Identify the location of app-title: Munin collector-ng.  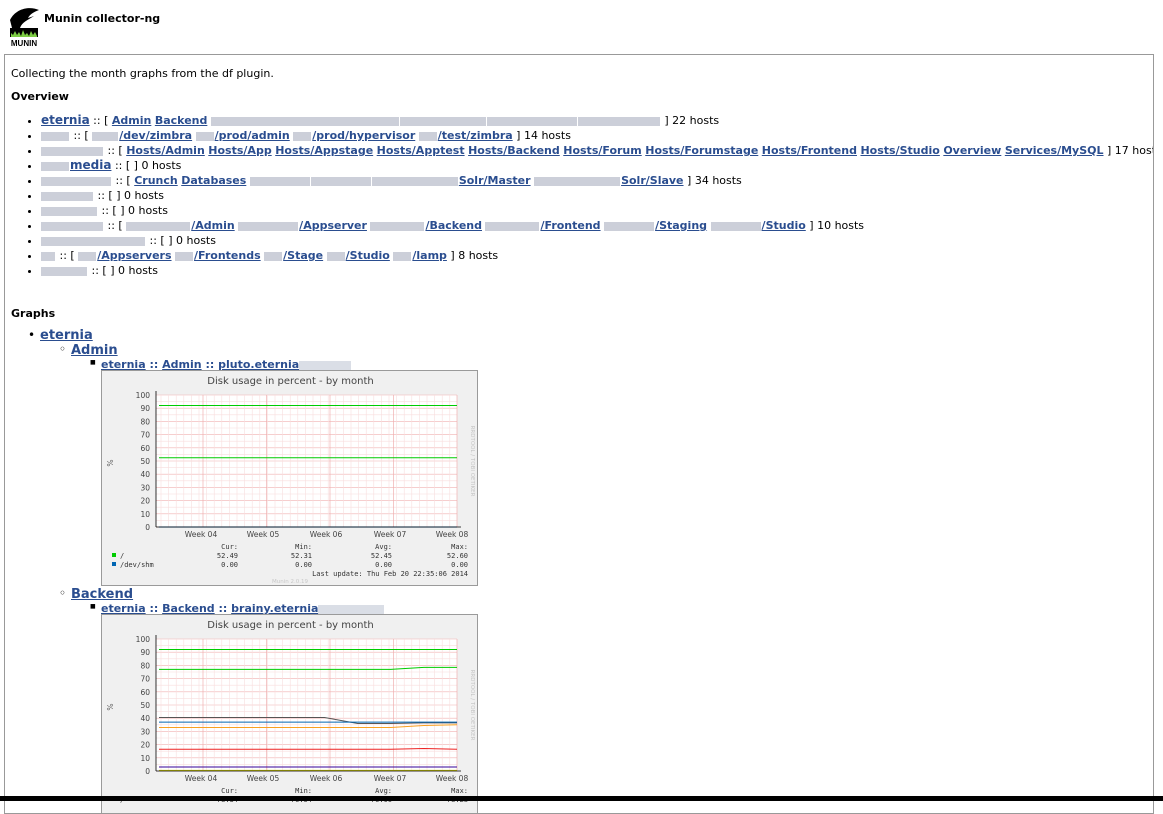
(102, 18).